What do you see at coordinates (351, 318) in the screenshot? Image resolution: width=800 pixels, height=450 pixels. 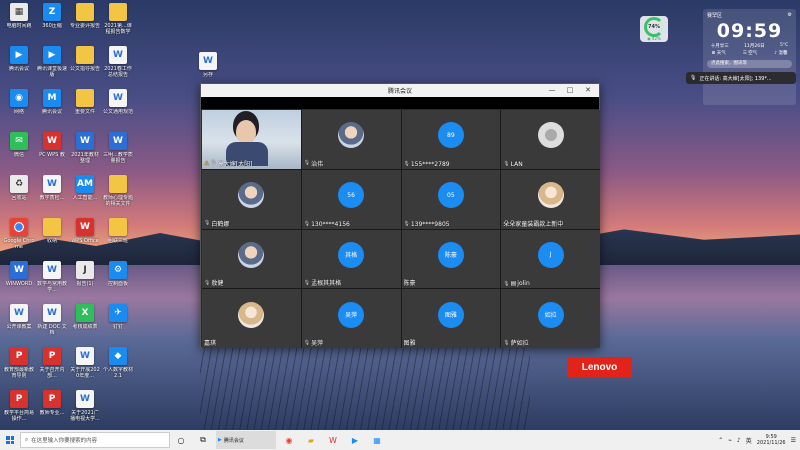 I see `participant-tile: 吴萍 🎙 吴萍` at bounding box center [351, 318].